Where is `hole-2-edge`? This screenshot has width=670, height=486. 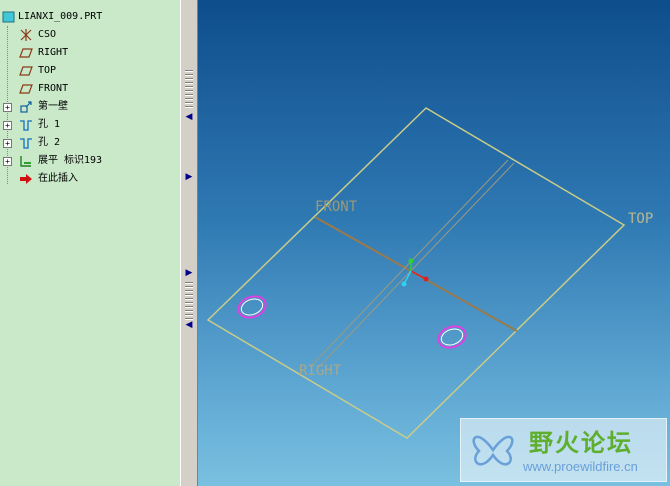 hole-2-edge is located at coordinates (451, 337).